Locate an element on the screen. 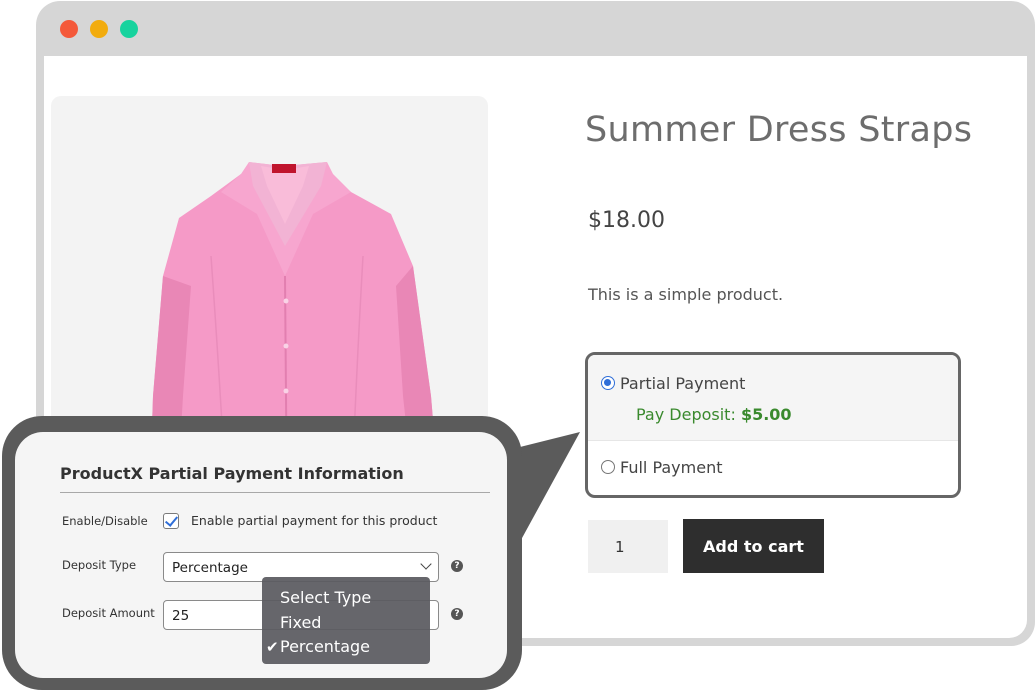 The image size is (1036, 692). deposit-type-label: Deposit Type is located at coordinates (99, 565).